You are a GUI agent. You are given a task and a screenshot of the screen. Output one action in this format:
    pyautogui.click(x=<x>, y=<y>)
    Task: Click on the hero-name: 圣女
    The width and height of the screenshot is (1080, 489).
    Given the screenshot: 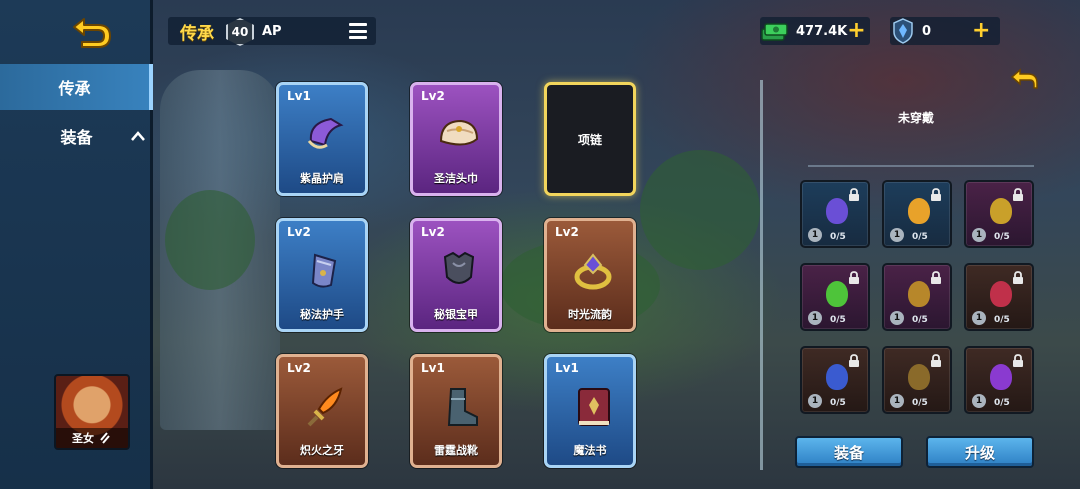 What is the action you would take?
    pyautogui.click(x=83, y=438)
    